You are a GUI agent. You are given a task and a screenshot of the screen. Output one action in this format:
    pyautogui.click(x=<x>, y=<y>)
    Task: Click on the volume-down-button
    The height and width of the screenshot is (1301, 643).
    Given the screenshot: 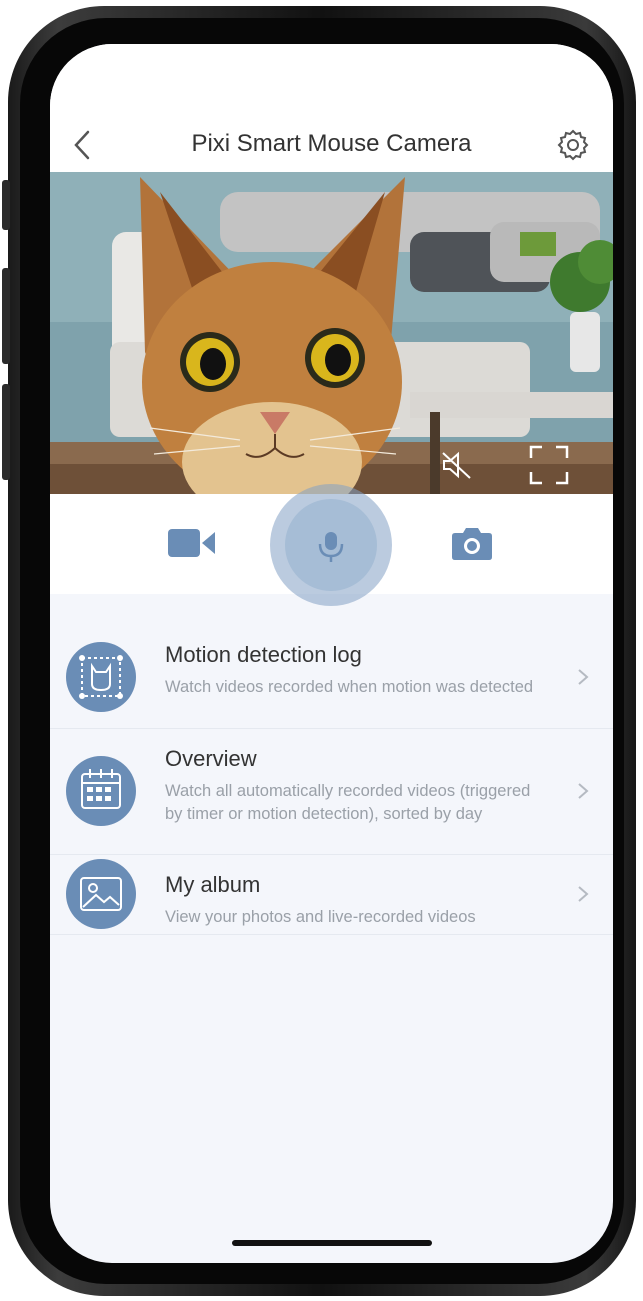 What is the action you would take?
    pyautogui.click(x=6, y=432)
    